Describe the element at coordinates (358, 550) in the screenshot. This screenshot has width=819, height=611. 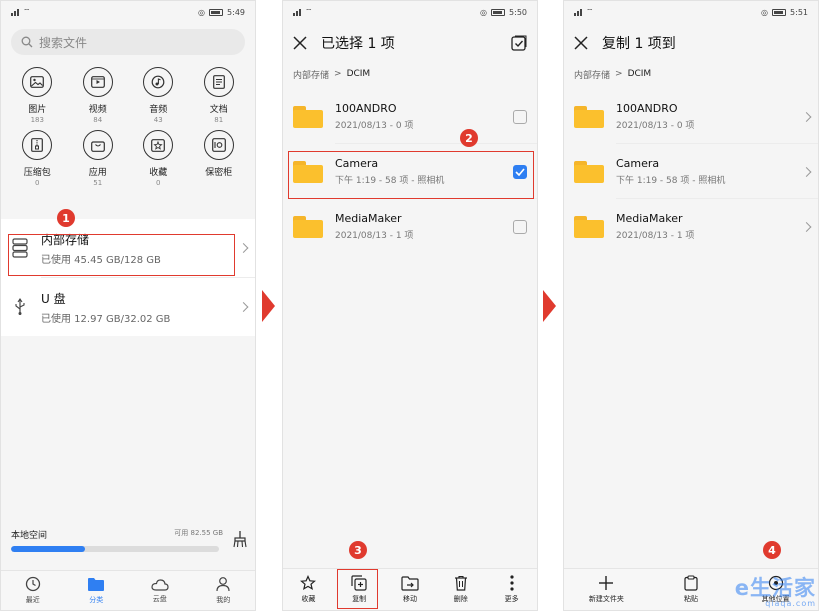
I see `step-badge-3: 3` at that location.